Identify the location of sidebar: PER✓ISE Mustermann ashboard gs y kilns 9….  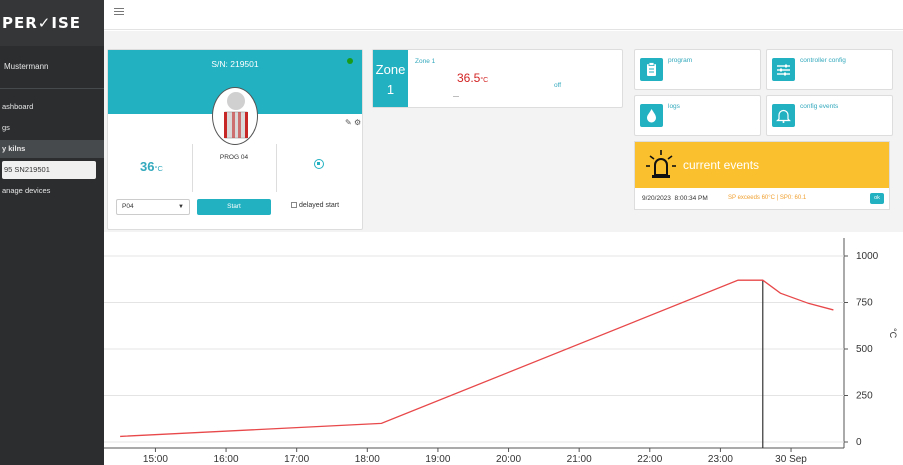
(52, 232).